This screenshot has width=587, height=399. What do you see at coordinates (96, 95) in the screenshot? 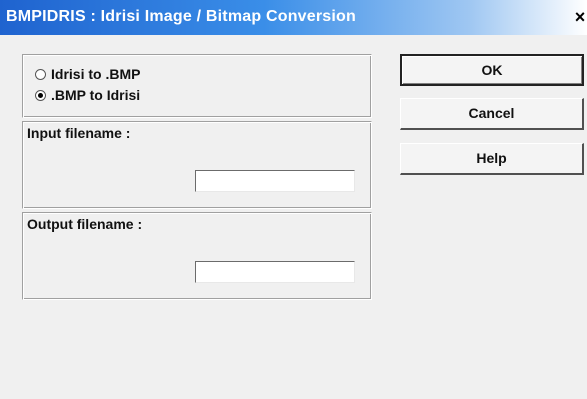
I see `radio-label: .BMP to Idrisi` at bounding box center [96, 95].